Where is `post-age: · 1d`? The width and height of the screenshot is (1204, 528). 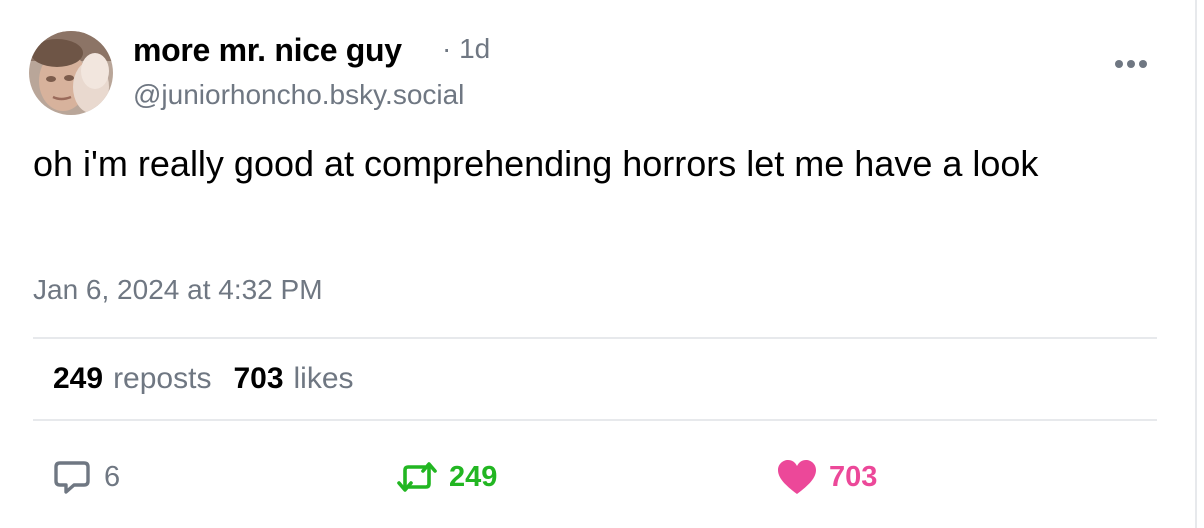 post-age: · 1d is located at coordinates (466, 48).